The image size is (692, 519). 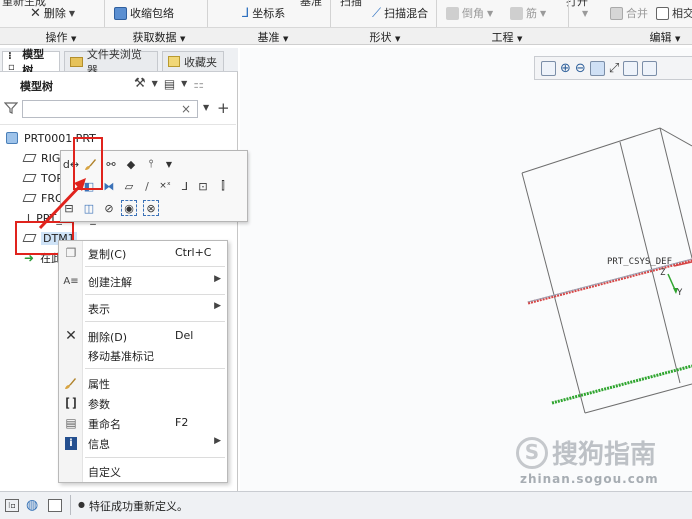 What do you see at coordinates (32, 505) in the screenshot?
I see `browser-toggle-icon: ◍` at bounding box center [32, 505].